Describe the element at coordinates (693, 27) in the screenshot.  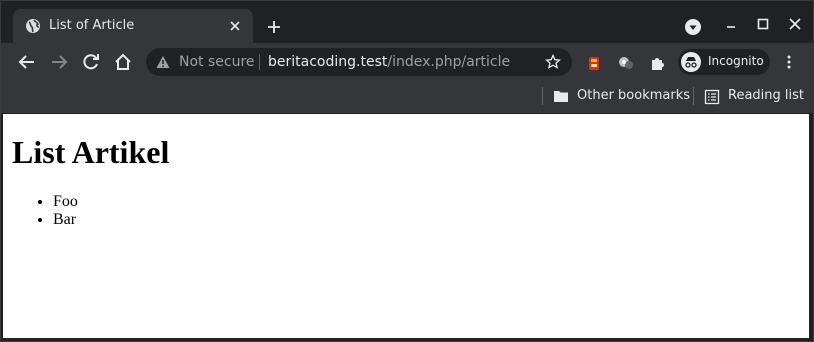
I see `tab-search-icon` at that location.